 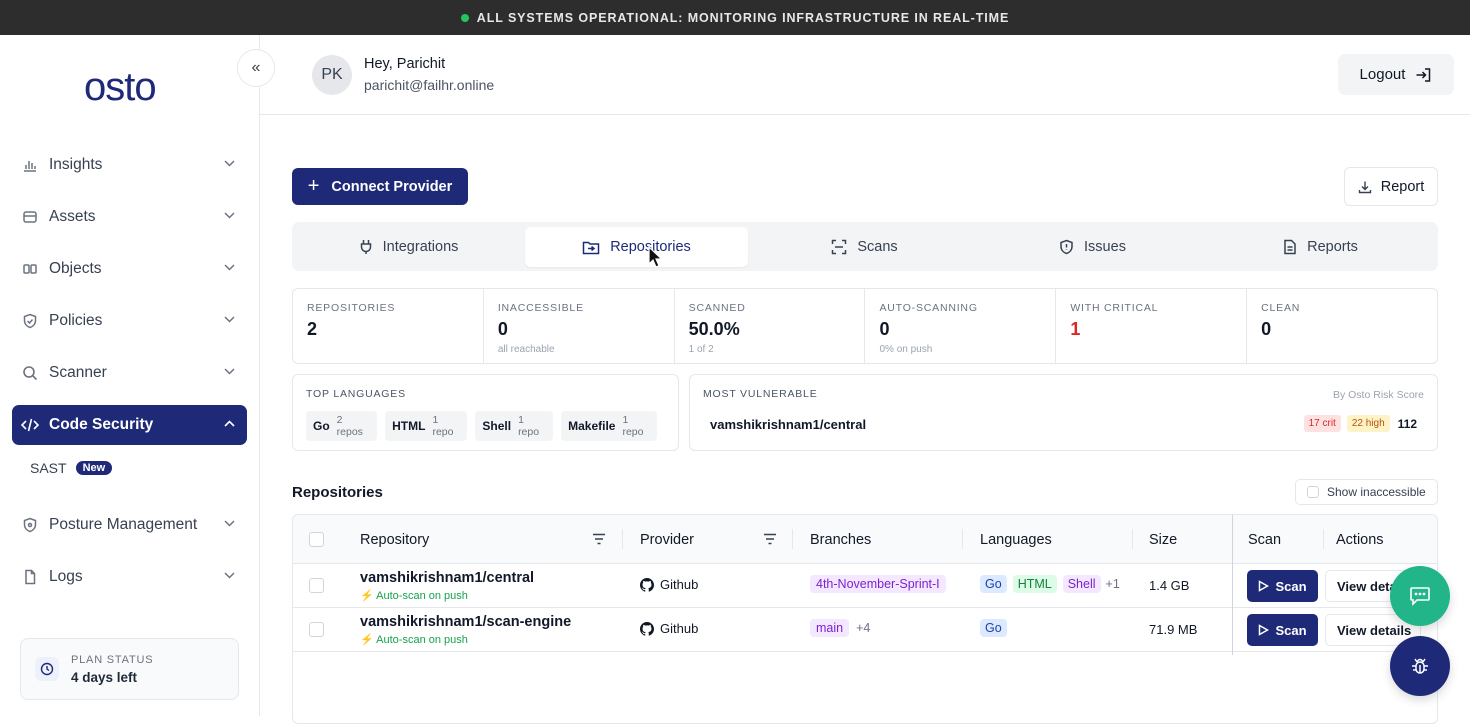 What do you see at coordinates (72, 216) in the screenshot?
I see `sidebar-item-label: Assets` at bounding box center [72, 216].